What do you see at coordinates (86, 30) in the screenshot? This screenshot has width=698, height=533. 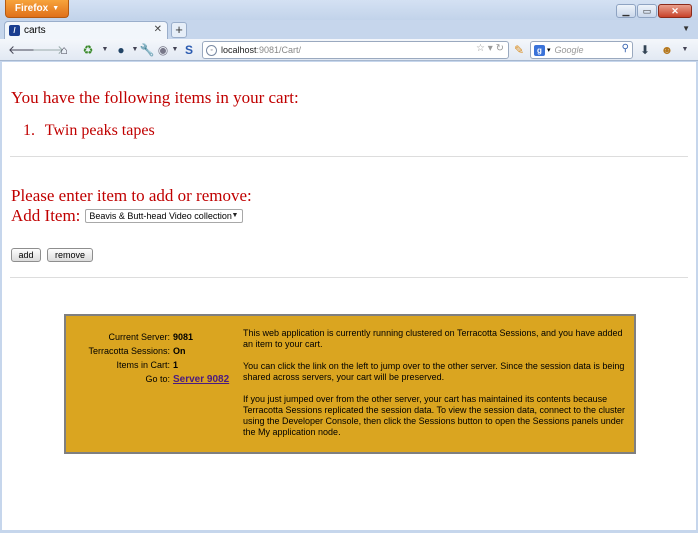 I see `tab-carts: / carts ✕` at bounding box center [86, 30].